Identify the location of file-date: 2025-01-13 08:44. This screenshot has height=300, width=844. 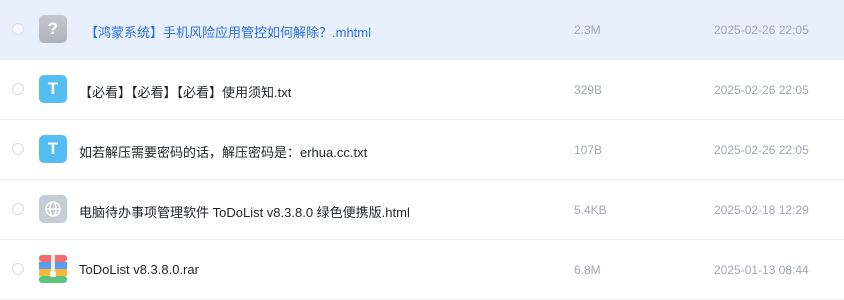
(761, 270).